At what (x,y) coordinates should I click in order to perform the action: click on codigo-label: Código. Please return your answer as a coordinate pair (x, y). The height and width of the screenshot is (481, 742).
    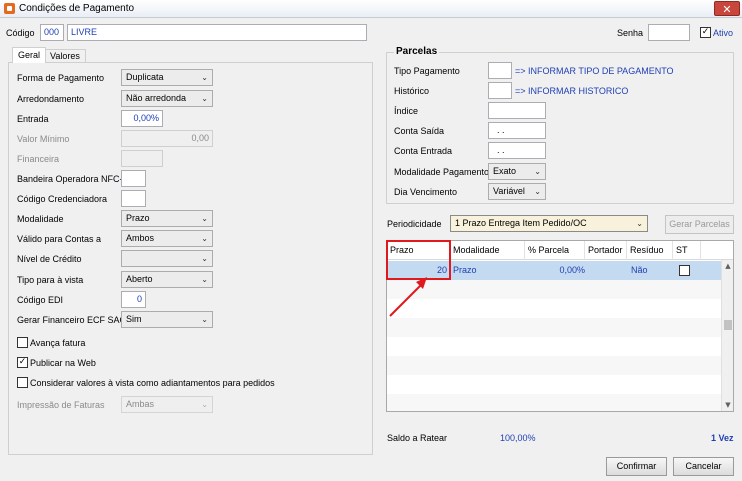
    Looking at the image, I should click on (20, 33).